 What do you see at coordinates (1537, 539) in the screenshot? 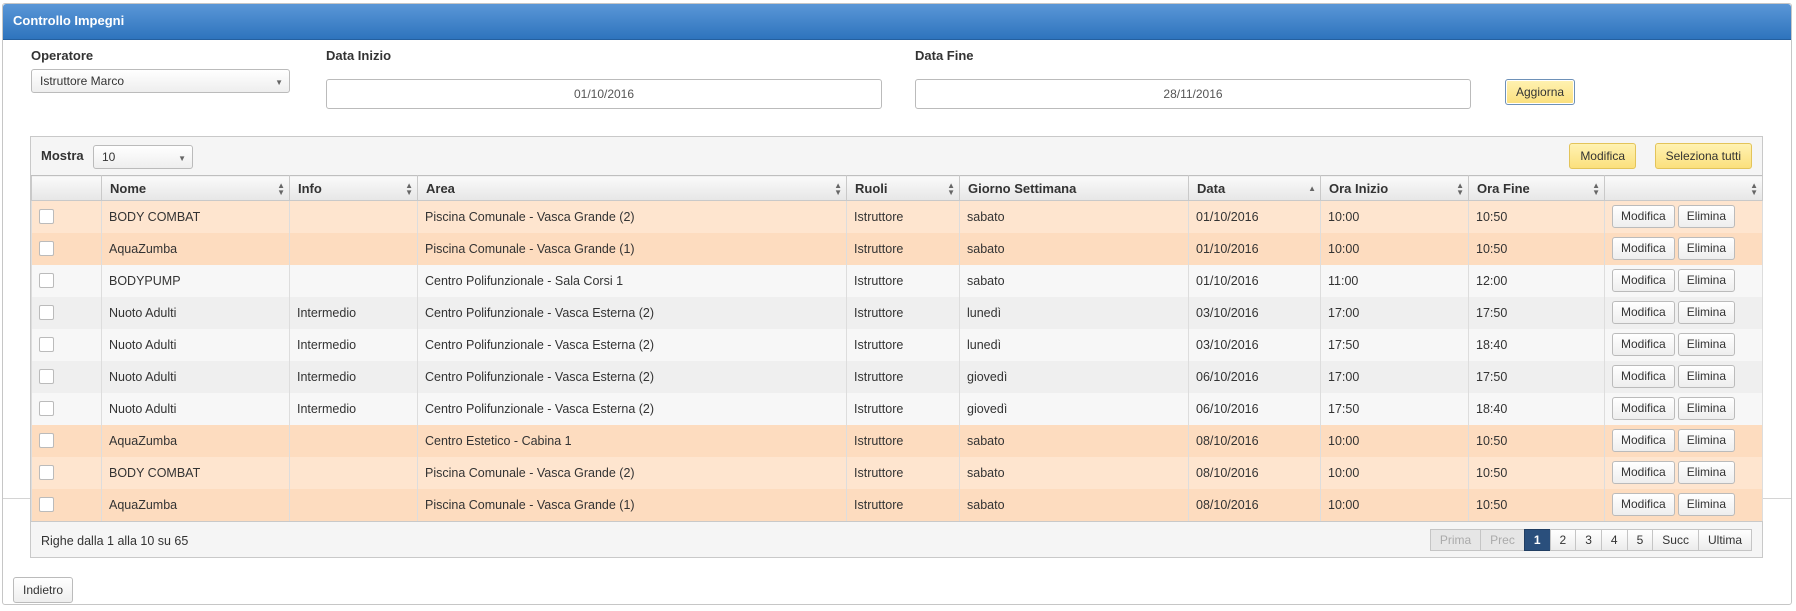
I see `page-button-1: 1` at bounding box center [1537, 539].